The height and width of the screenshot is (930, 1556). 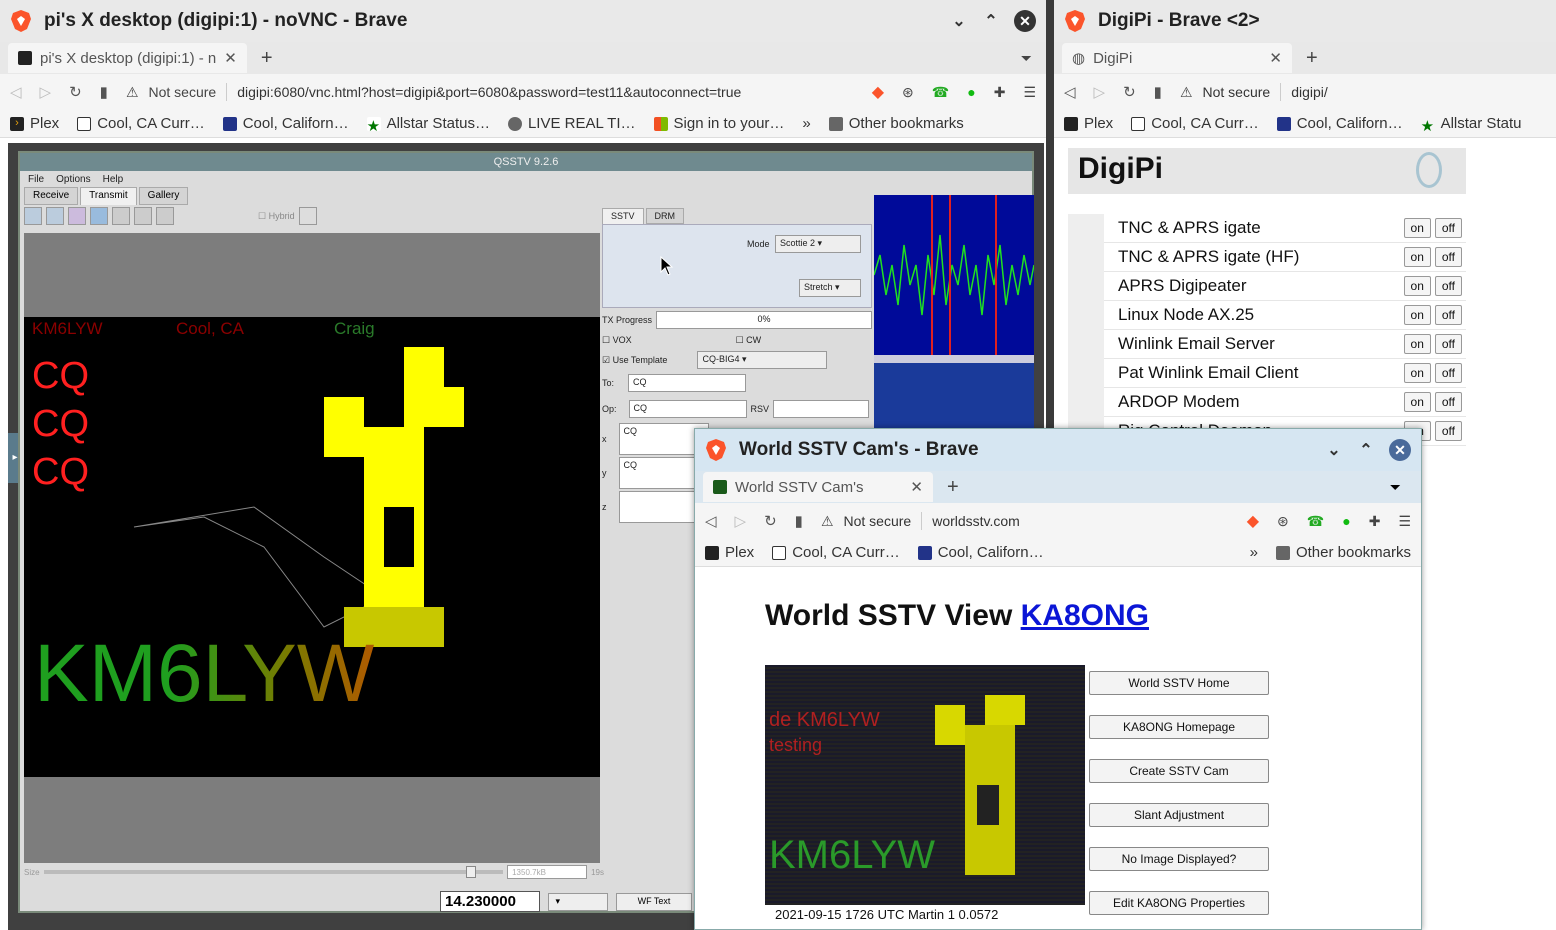 I want to click on no-image-displayed-button: No Image Displayed?, so click(x=1179, y=859).